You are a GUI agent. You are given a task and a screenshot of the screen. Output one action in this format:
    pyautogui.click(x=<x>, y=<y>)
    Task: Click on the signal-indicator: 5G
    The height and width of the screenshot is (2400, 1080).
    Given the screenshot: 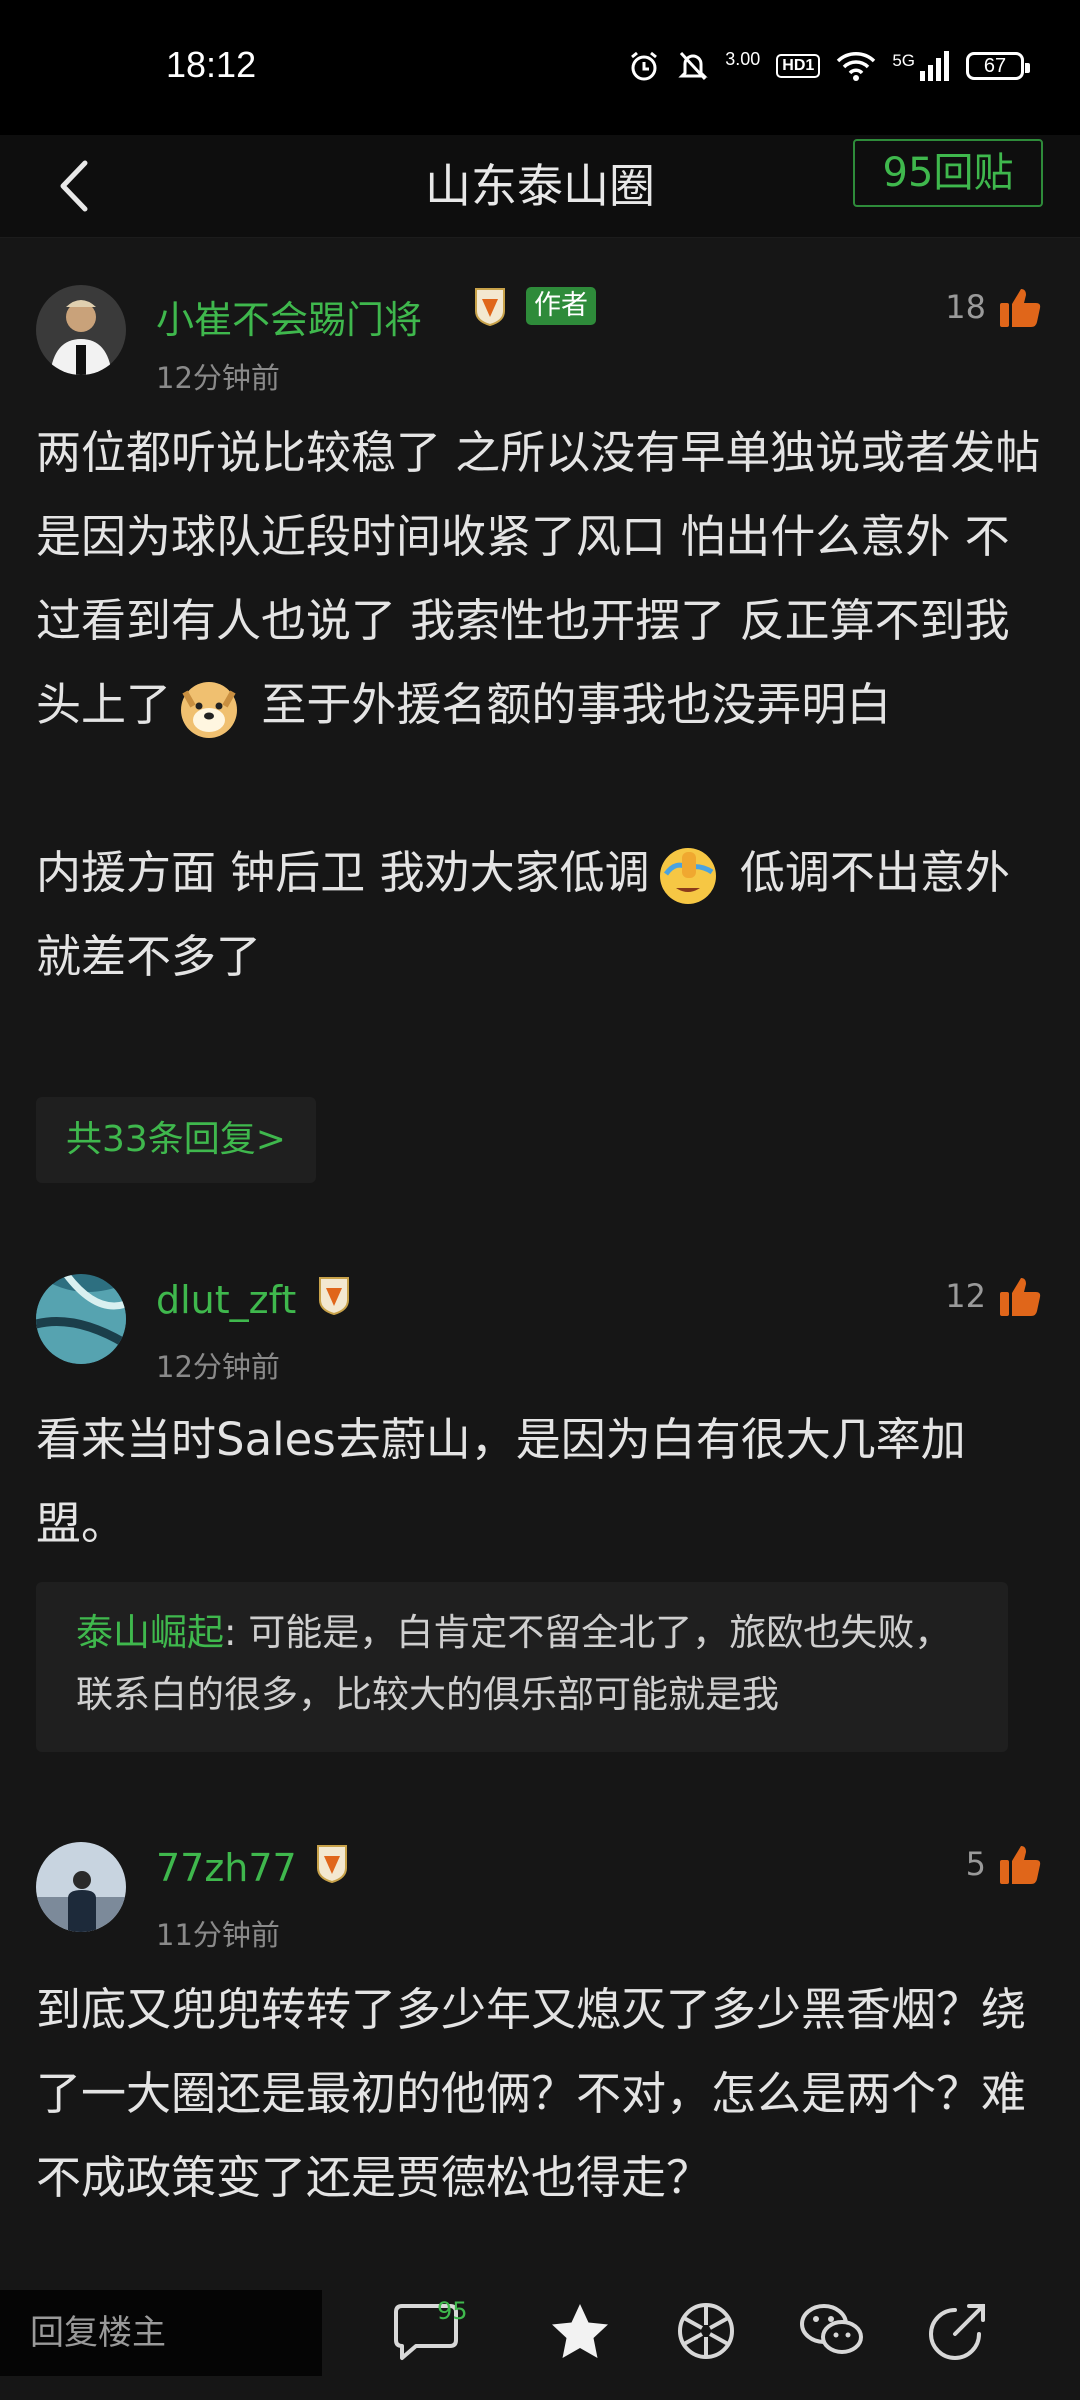 What is the action you would take?
    pyautogui.click(x=921, y=66)
    